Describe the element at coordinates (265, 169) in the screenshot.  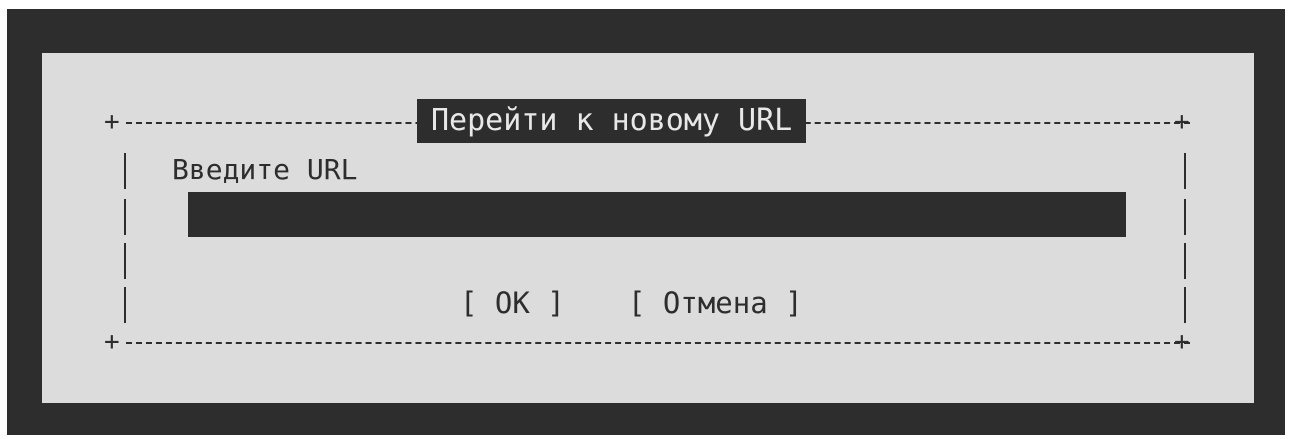
I see `url-prompt-label: Введите URL` at that location.